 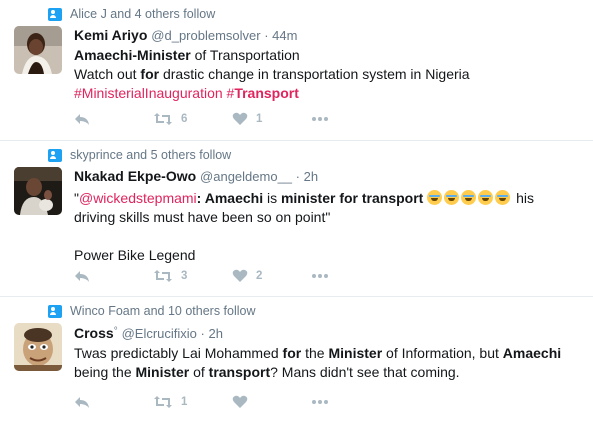 What do you see at coordinates (138, 198) in the screenshot?
I see `mention-link: @wickedstepmami` at bounding box center [138, 198].